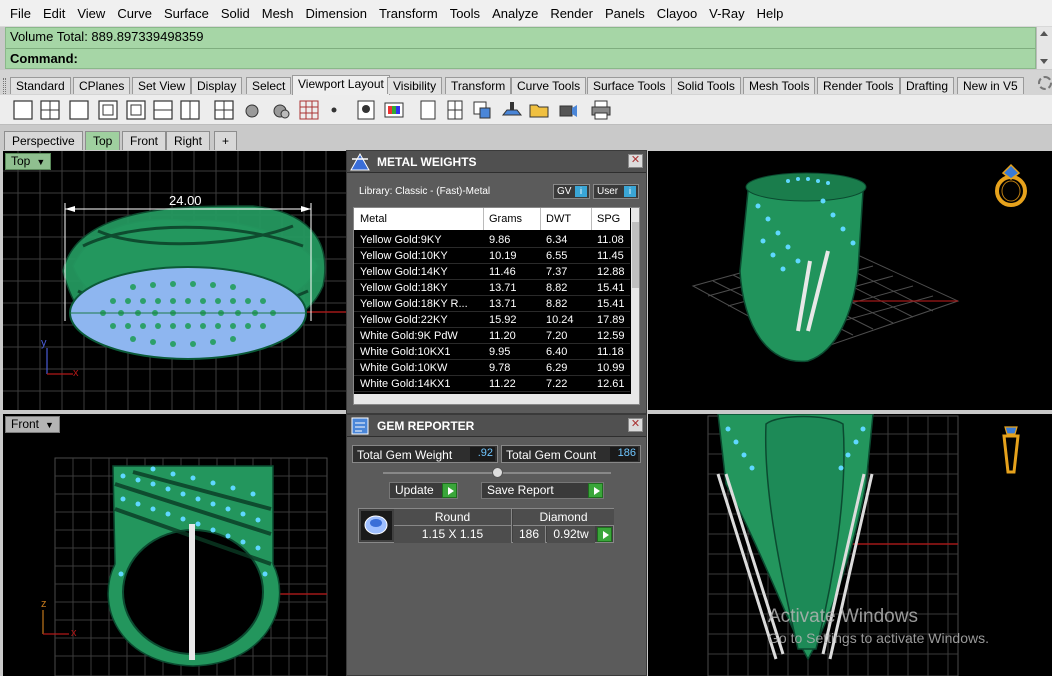 Image resolution: width=1052 pixels, height=676 pixels. I want to click on toolbar-tab-cplanes: CPlanes, so click(102, 85).